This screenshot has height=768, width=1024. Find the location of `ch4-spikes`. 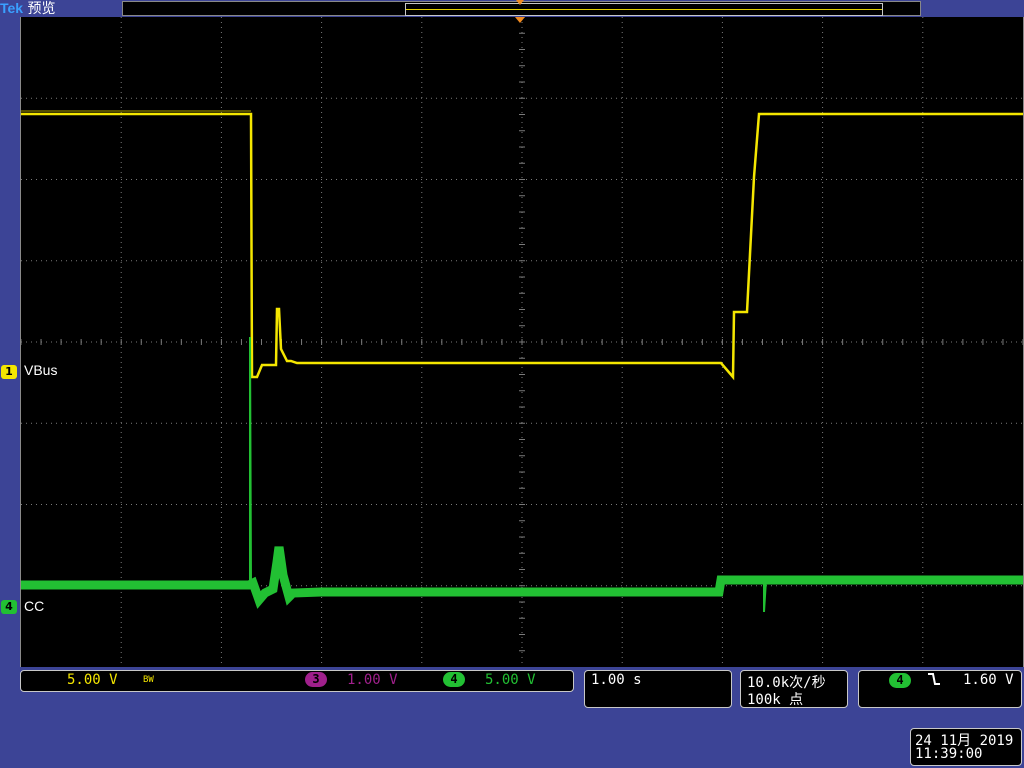

ch4-spikes is located at coordinates (250, 461).